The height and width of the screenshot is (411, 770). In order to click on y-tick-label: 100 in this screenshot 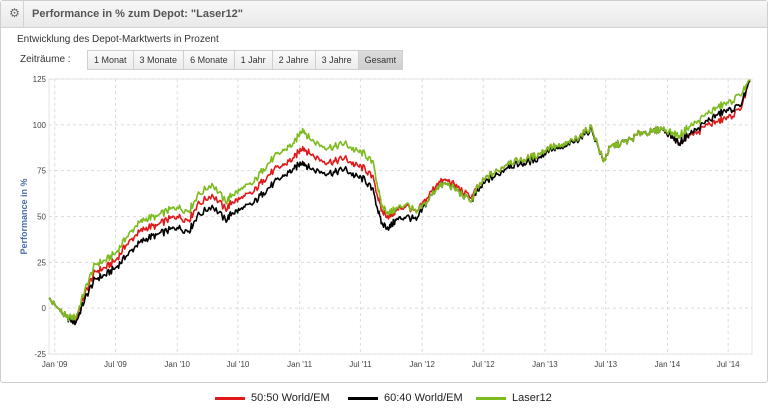, I will do `click(40, 125)`.